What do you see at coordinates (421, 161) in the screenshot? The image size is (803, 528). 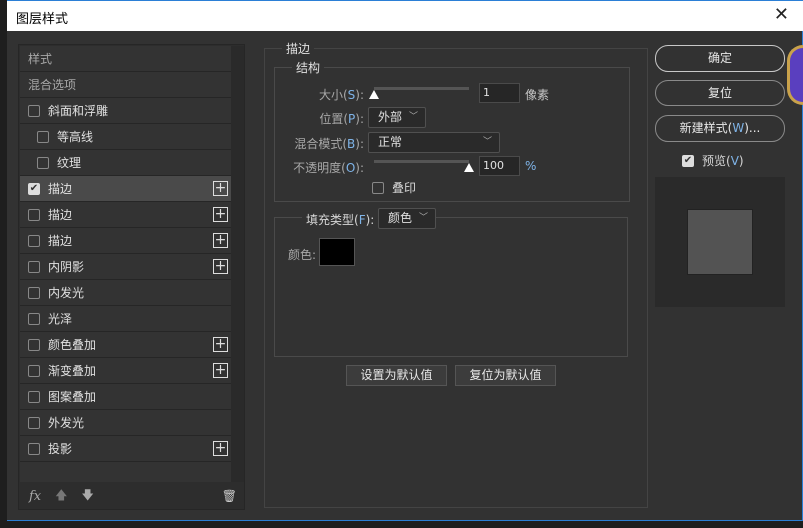 I see `opacity-slider-track` at bounding box center [421, 161].